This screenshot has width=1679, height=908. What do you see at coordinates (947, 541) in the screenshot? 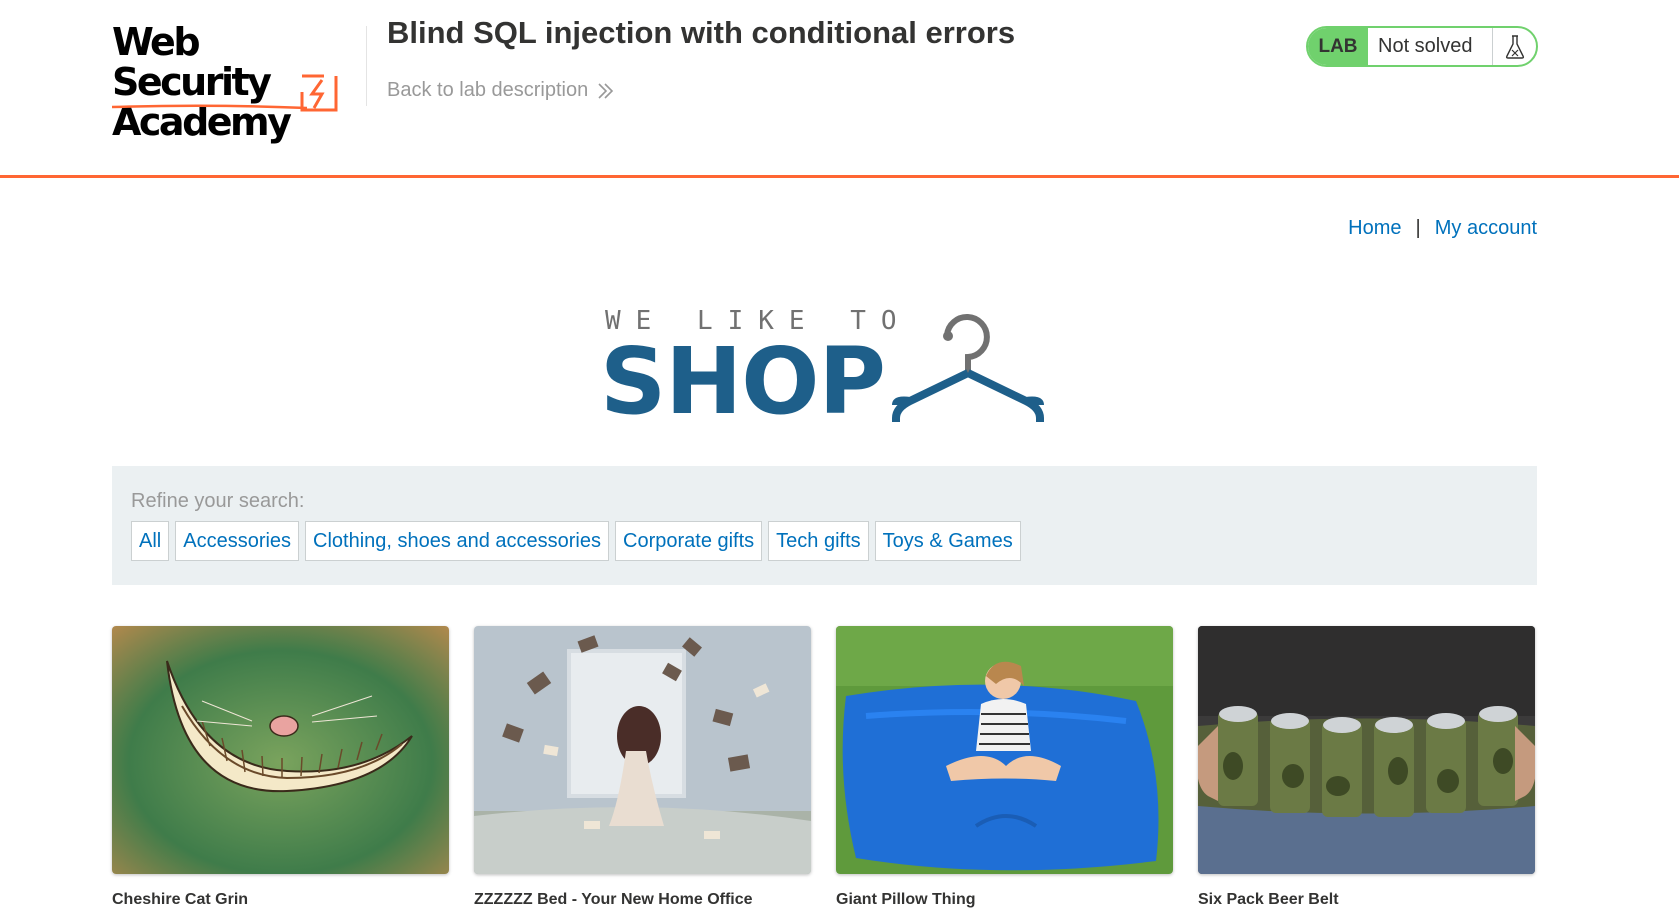
I see `filter-toys-games: Toys & Games` at bounding box center [947, 541].